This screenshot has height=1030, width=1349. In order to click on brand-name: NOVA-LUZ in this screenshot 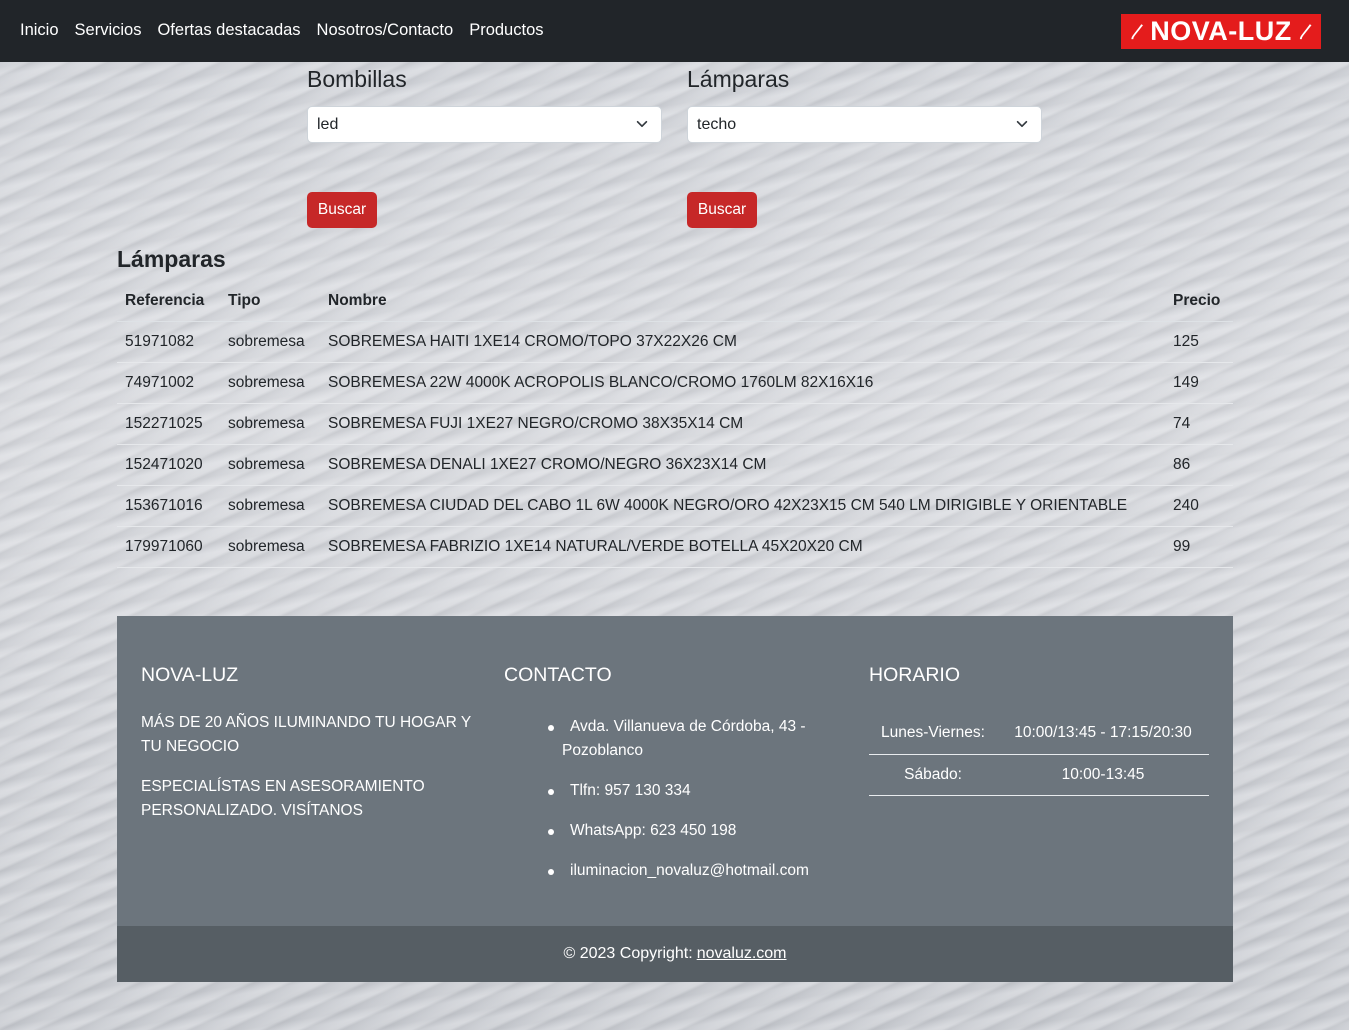, I will do `click(1221, 31)`.